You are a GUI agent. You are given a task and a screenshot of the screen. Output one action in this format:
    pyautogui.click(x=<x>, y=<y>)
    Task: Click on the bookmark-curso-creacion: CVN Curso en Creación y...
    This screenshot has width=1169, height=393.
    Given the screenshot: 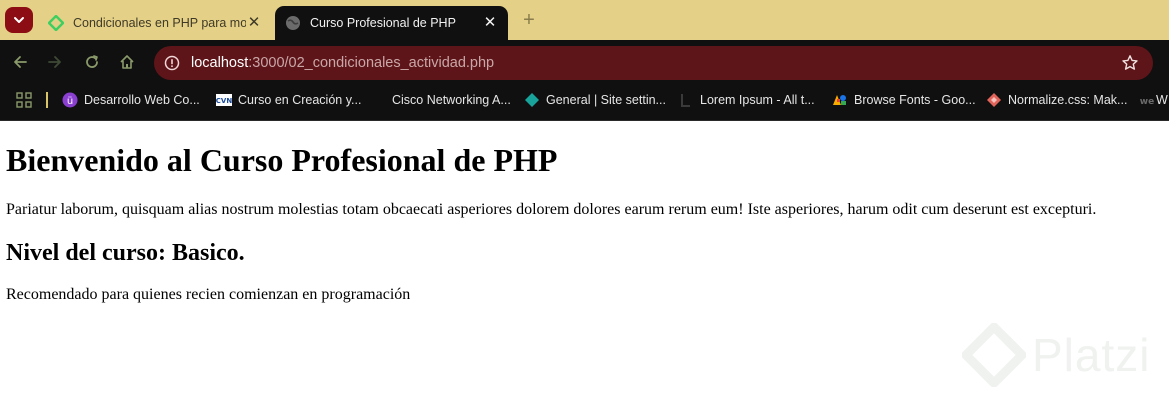 What is the action you would take?
    pyautogui.click(x=288, y=100)
    